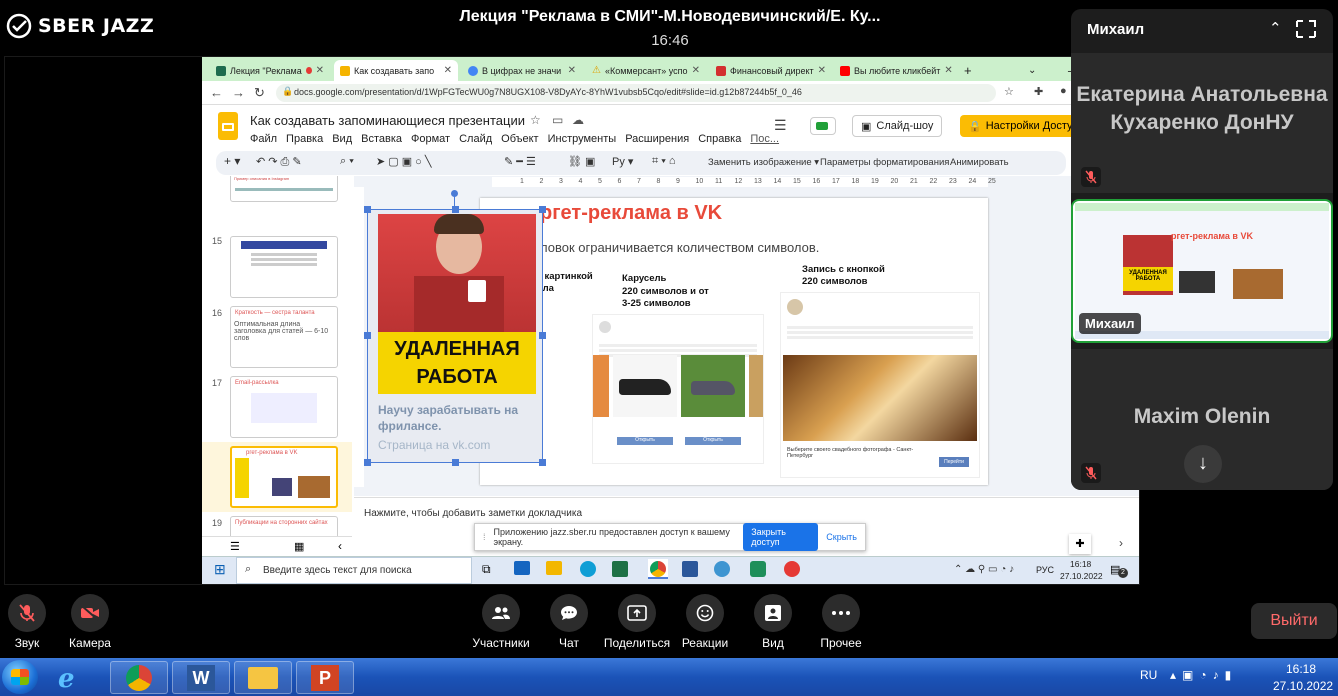 This screenshot has height=696, width=1338. Describe the element at coordinates (984, 569) in the screenshot. I see `tray-icons: ⌃ ☁ ⚲ ▭ ◔ ♪` at that location.